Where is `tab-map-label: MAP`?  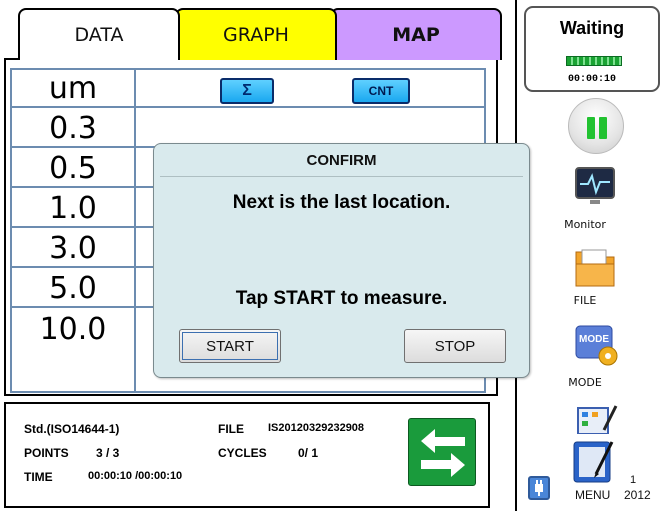
tab-map-label: MAP is located at coordinates (416, 35).